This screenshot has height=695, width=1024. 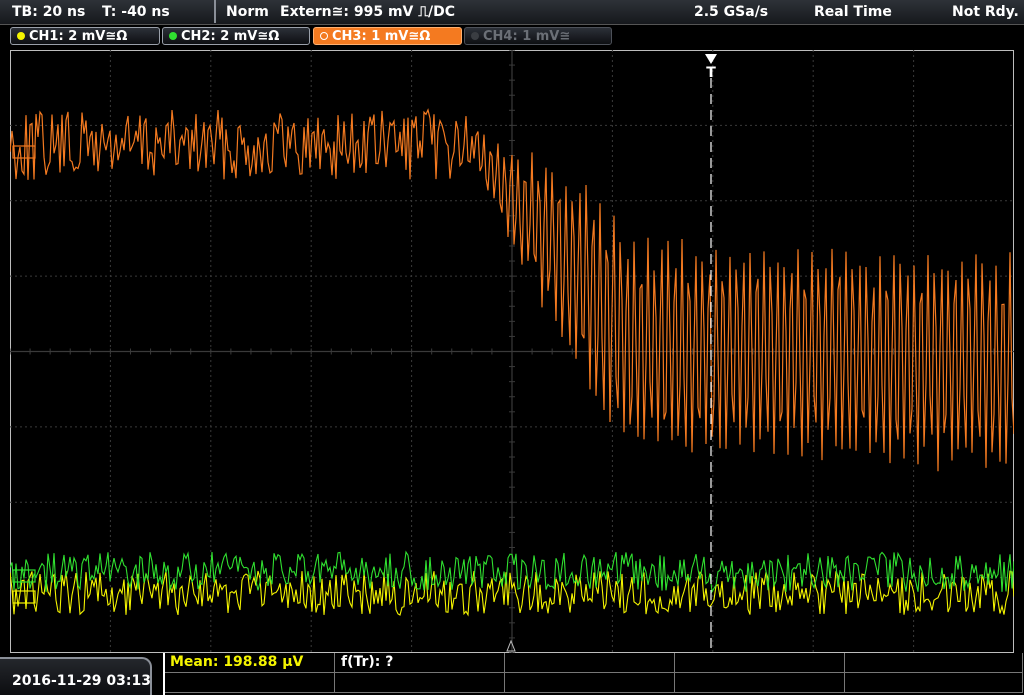 I want to click on trigger-marker: T, so click(x=711, y=73).